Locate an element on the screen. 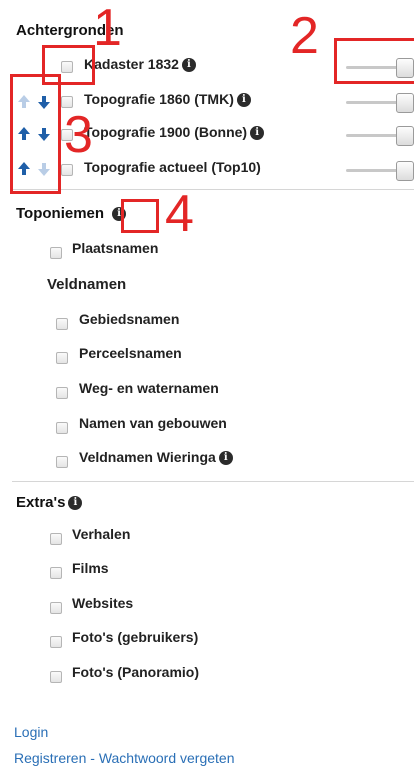 The height and width of the screenshot is (767, 414). layer-label-tmk: Topografie 1860 (TMK) is located at coordinates (159, 99).